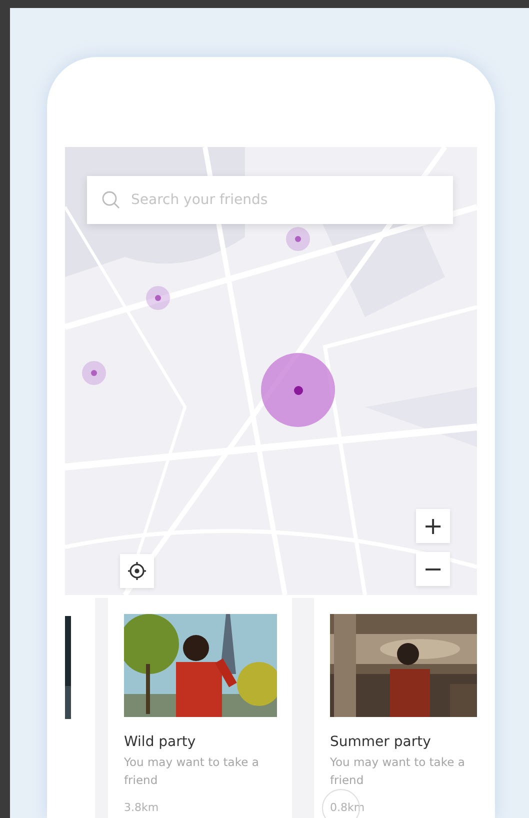 The height and width of the screenshot is (818, 529). Describe the element at coordinates (160, 742) in the screenshot. I see `card-title: Wild party` at that location.